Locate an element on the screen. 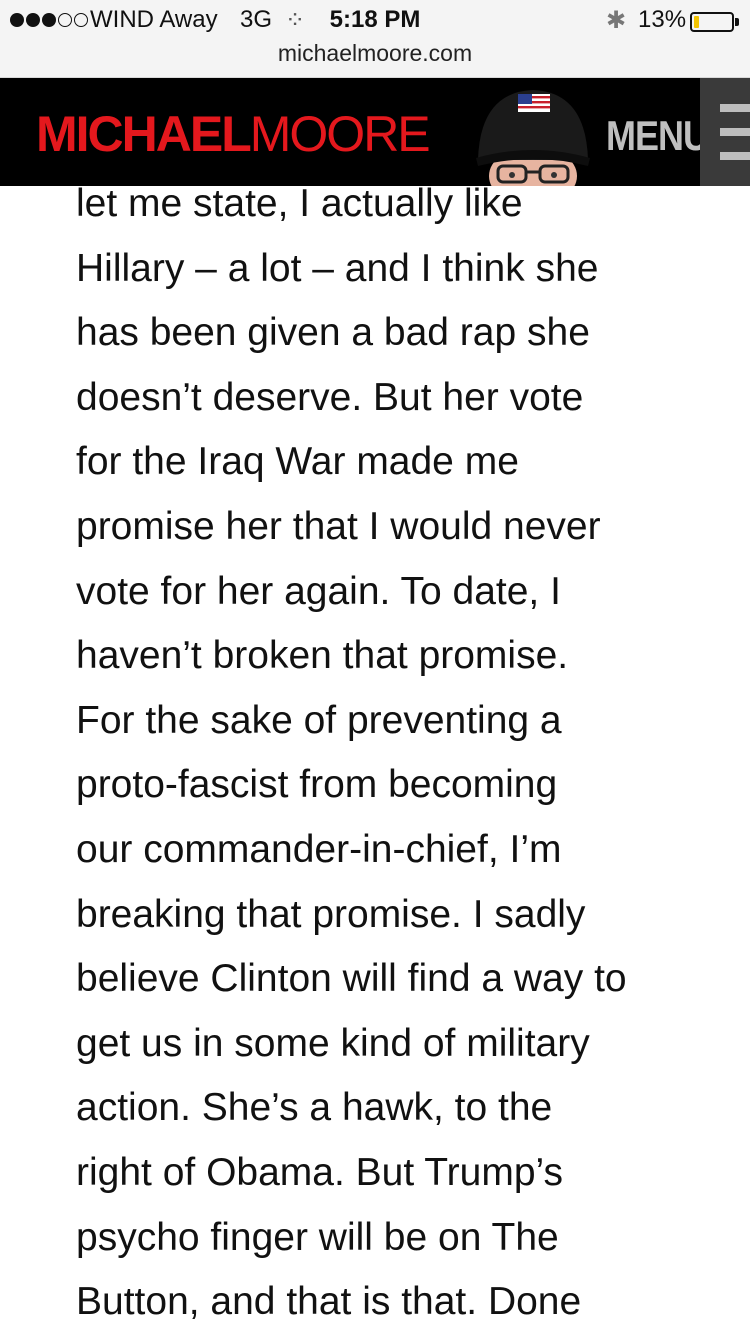  battery-level-fill is located at coordinates (696, 22).